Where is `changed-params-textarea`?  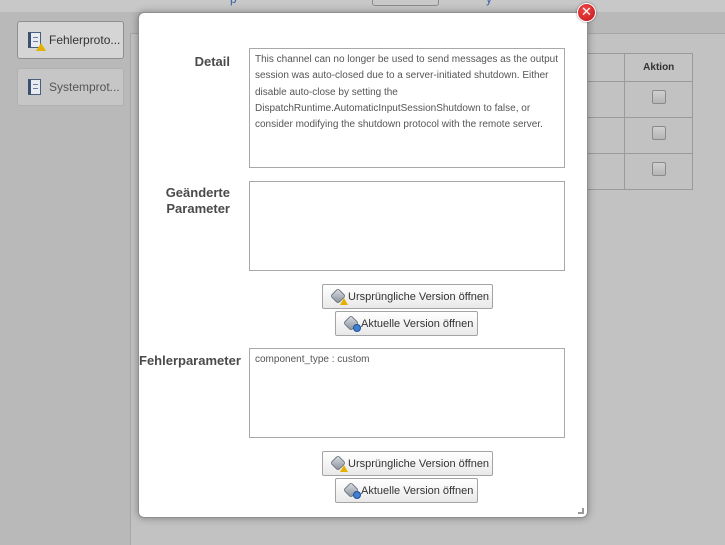
changed-params-textarea is located at coordinates (407, 226).